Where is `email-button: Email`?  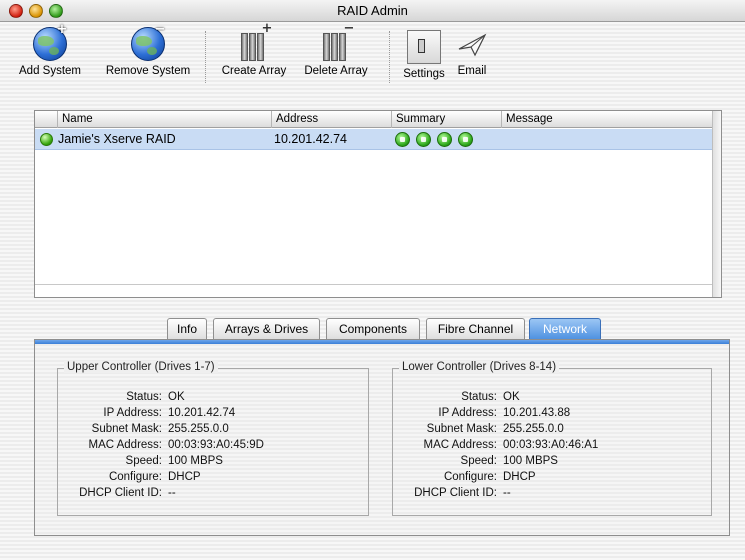
email-button: Email is located at coordinates (472, 52).